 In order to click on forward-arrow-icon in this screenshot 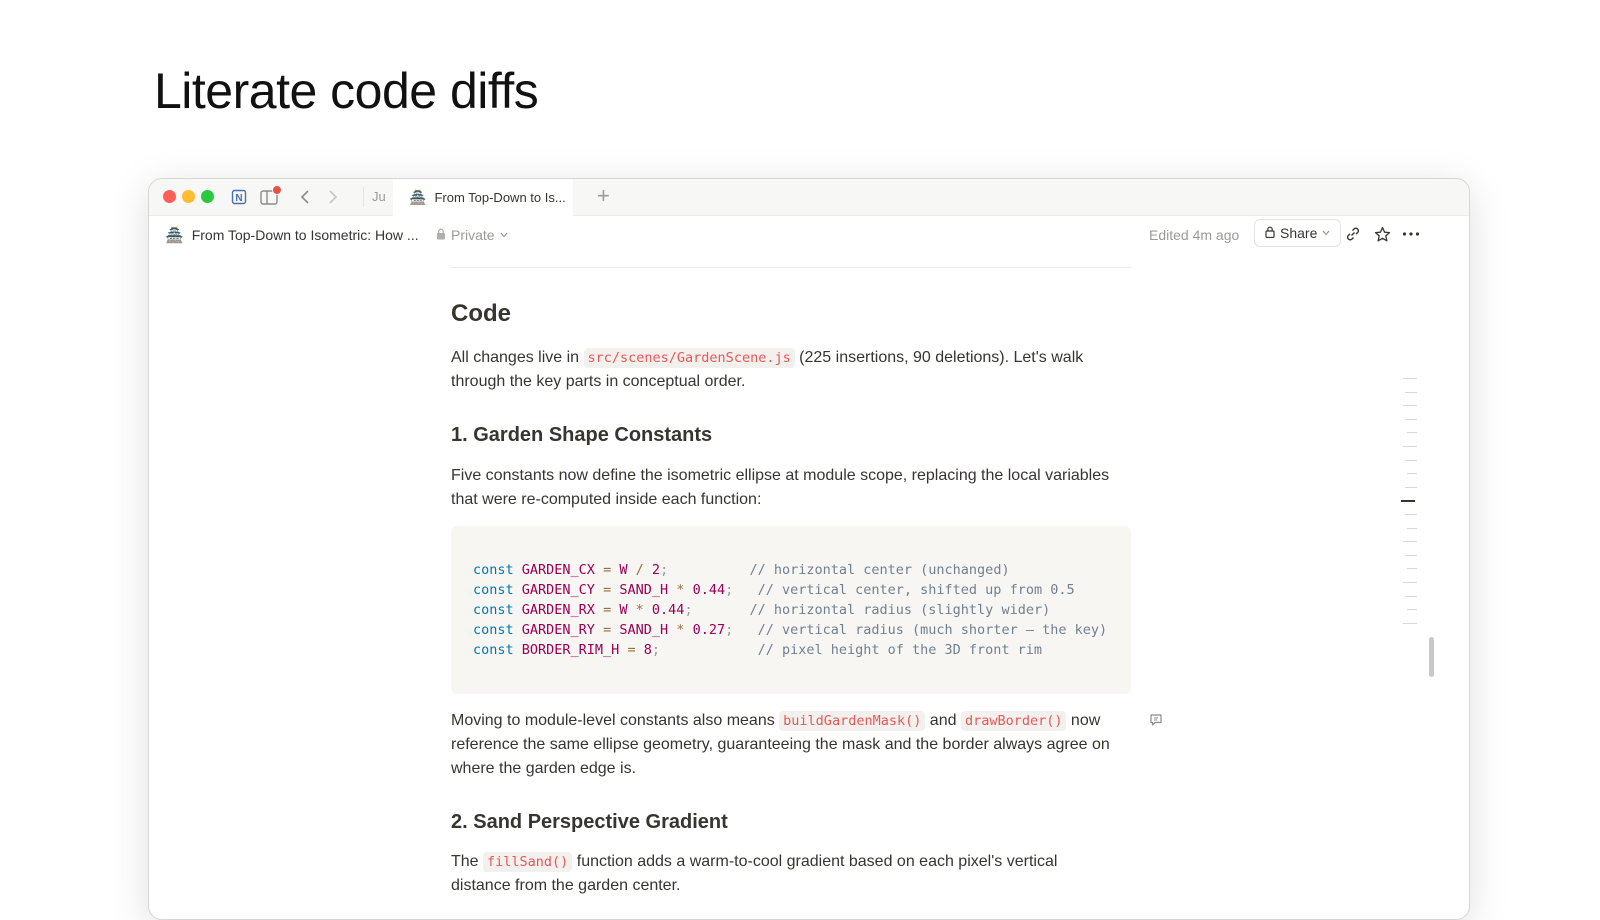, I will do `click(333, 197)`.